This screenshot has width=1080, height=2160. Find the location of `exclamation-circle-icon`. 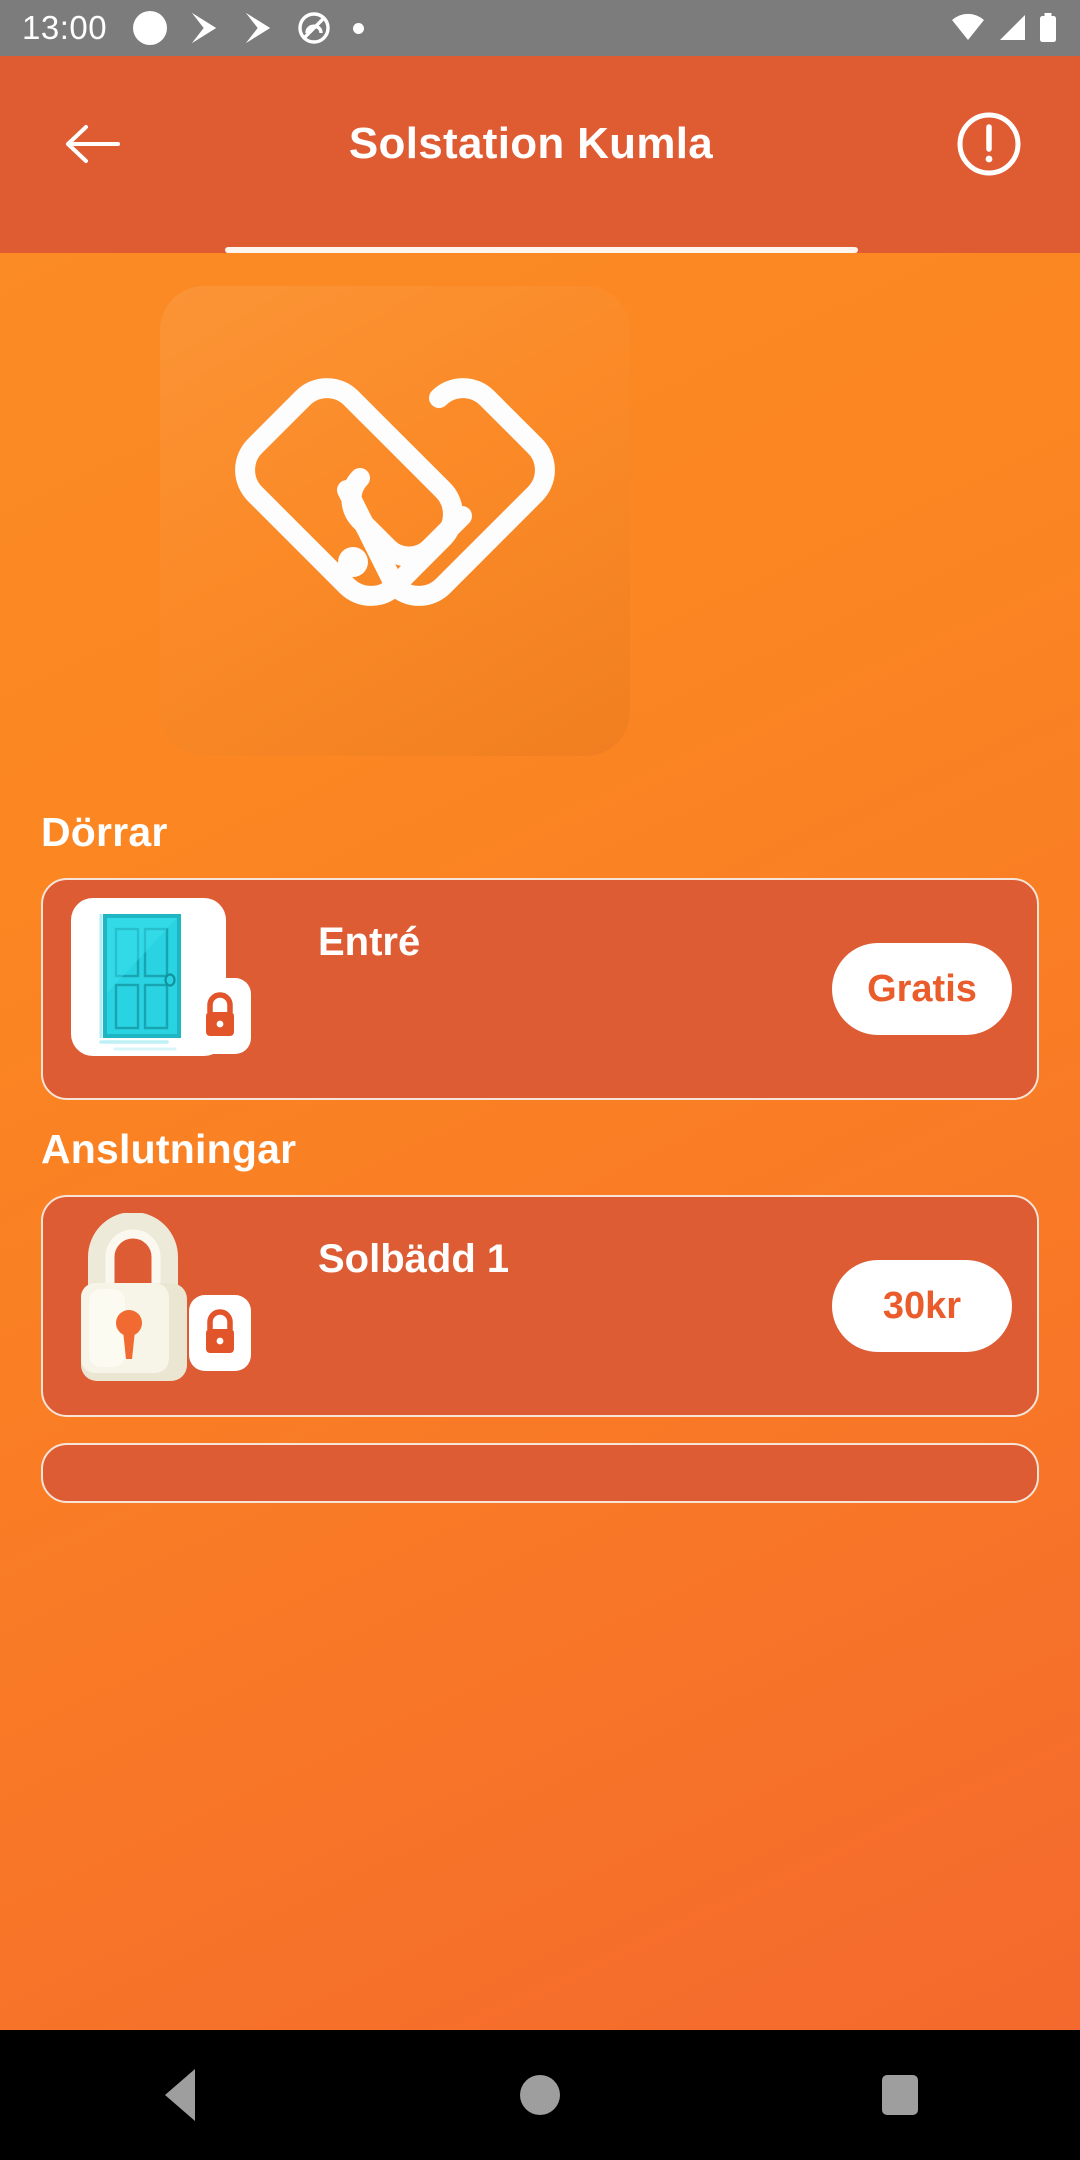

exclamation-circle-icon is located at coordinates (989, 144).